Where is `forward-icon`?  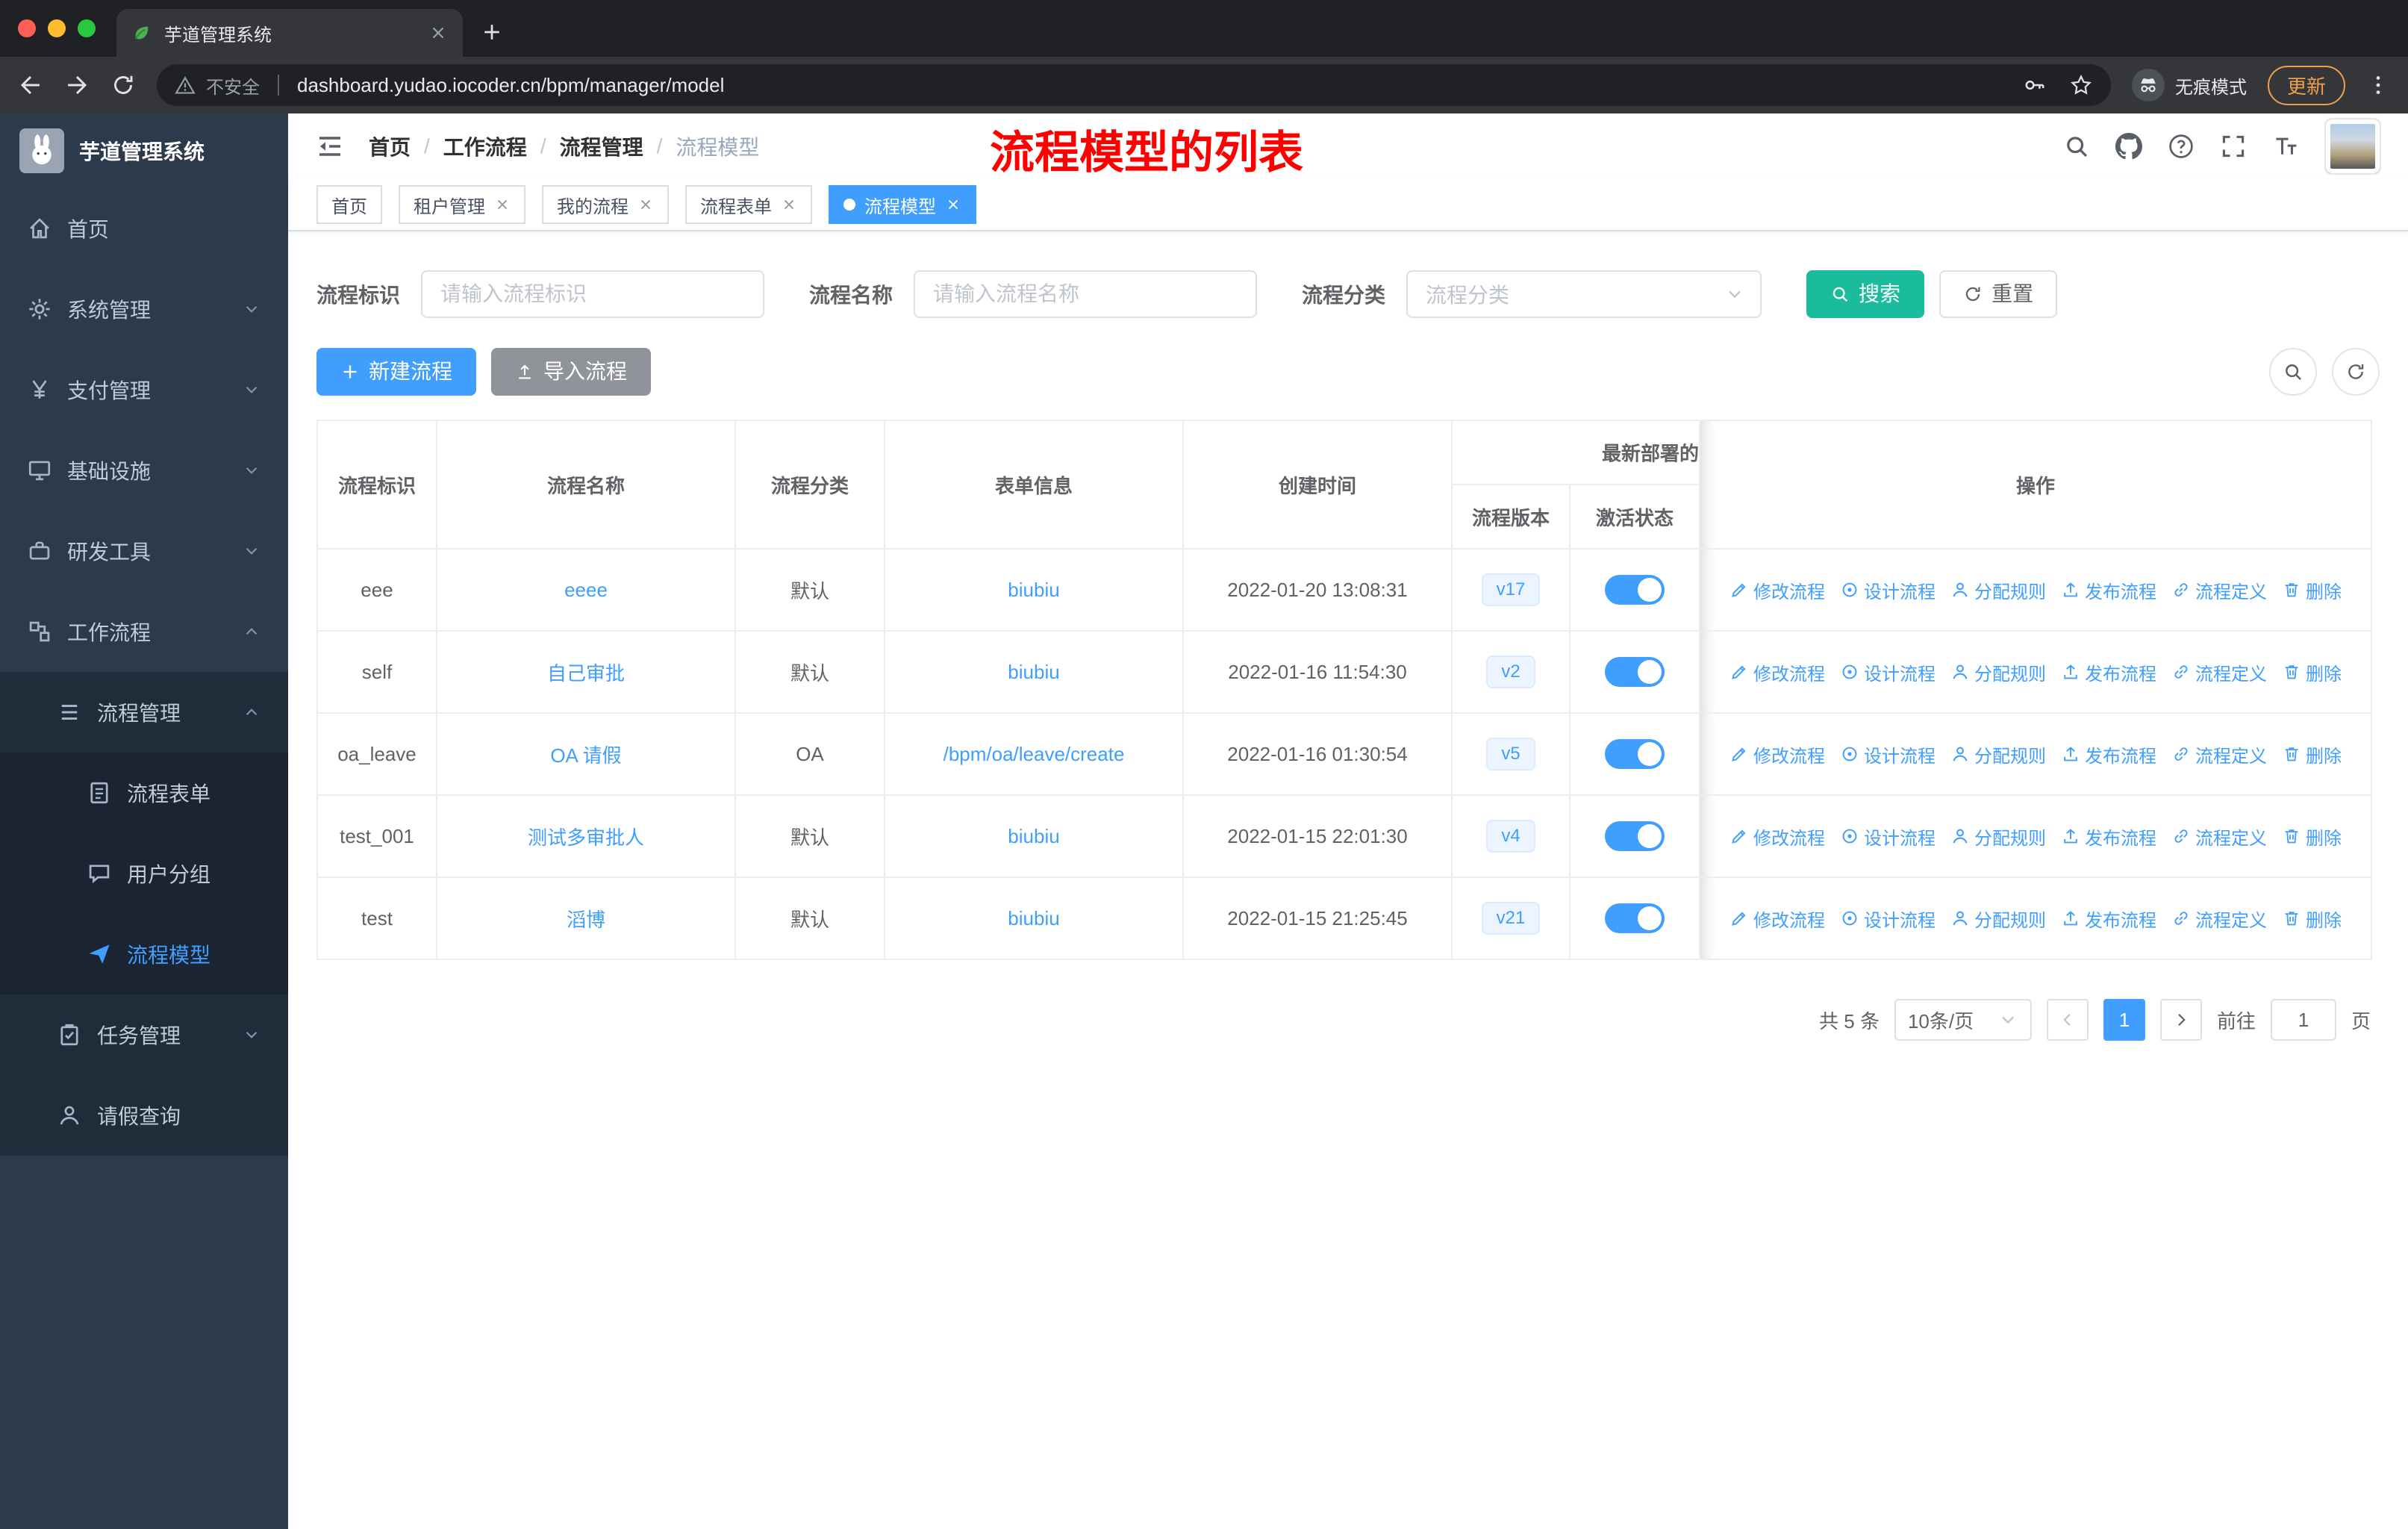 forward-icon is located at coordinates (77, 85).